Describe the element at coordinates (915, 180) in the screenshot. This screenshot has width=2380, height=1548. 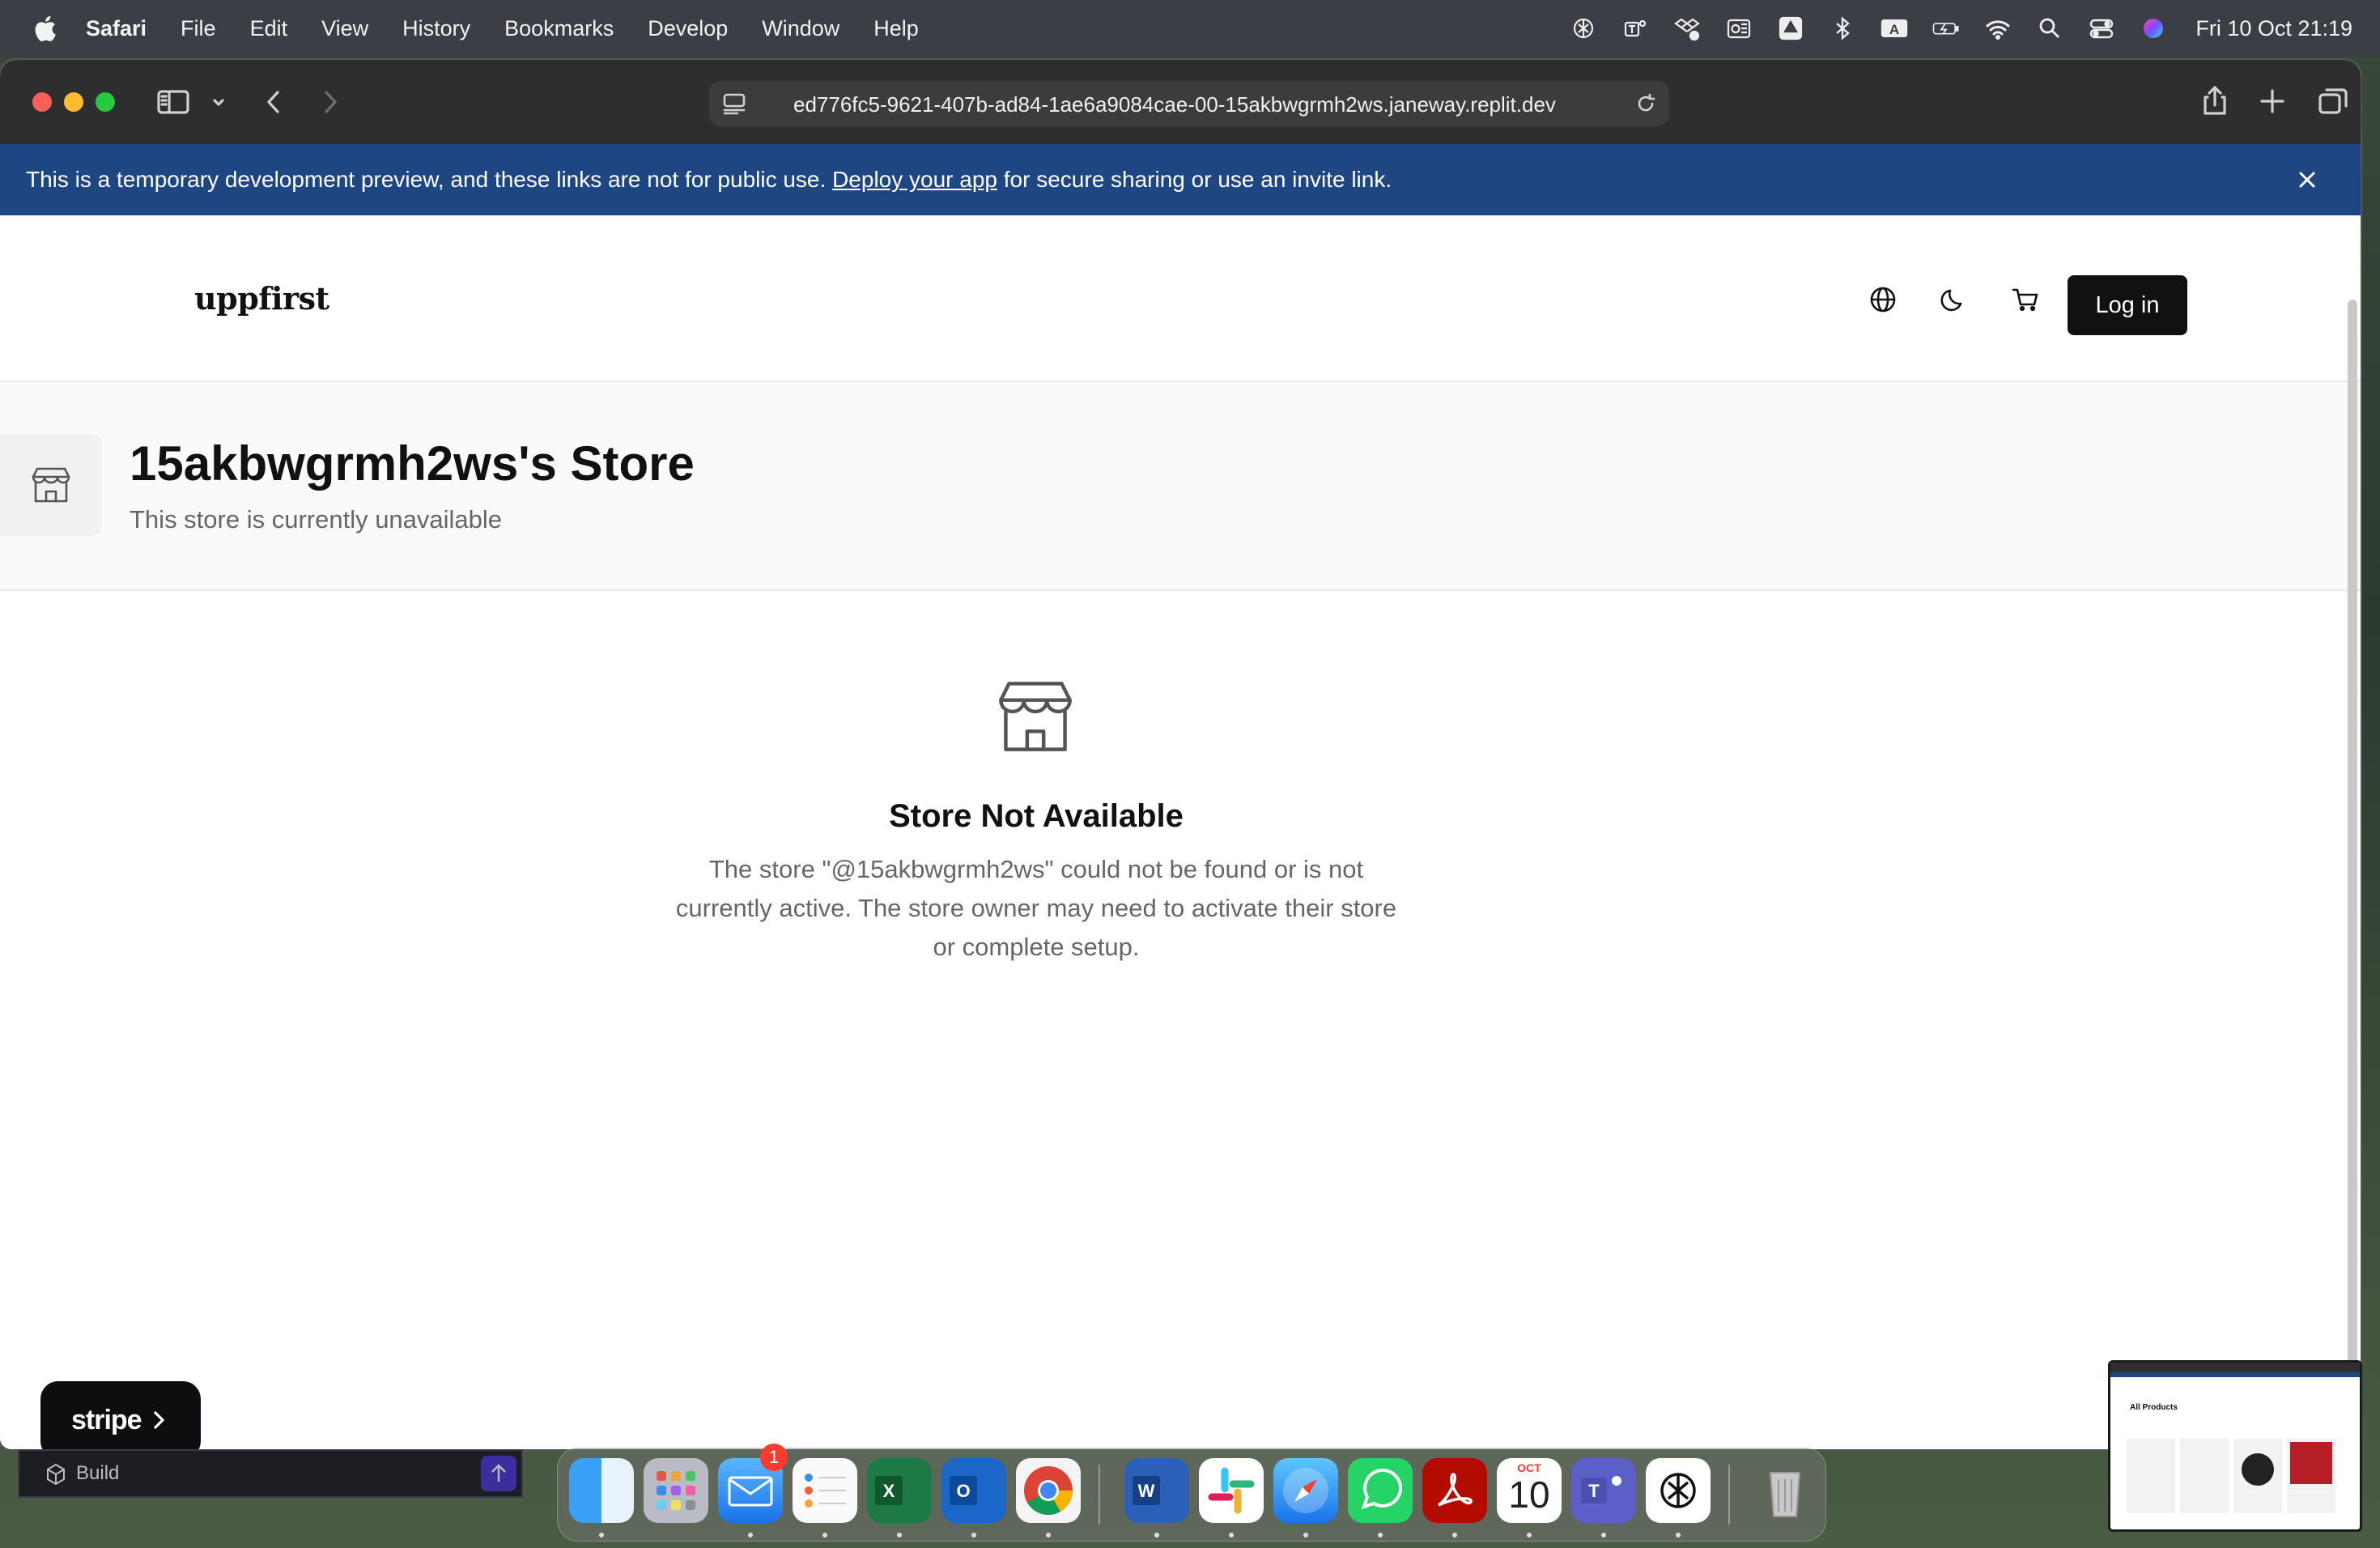
I see `deploy-app-link: Deploy your app` at that location.